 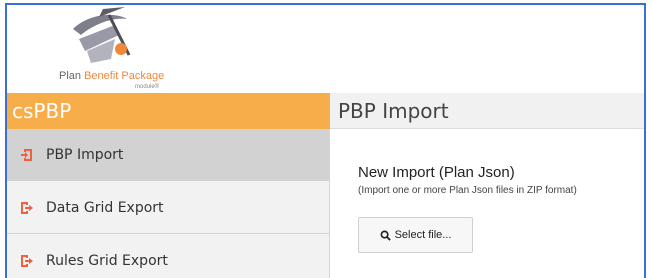 I want to click on sidebar-item-label: Data Grid Export, so click(x=105, y=207).